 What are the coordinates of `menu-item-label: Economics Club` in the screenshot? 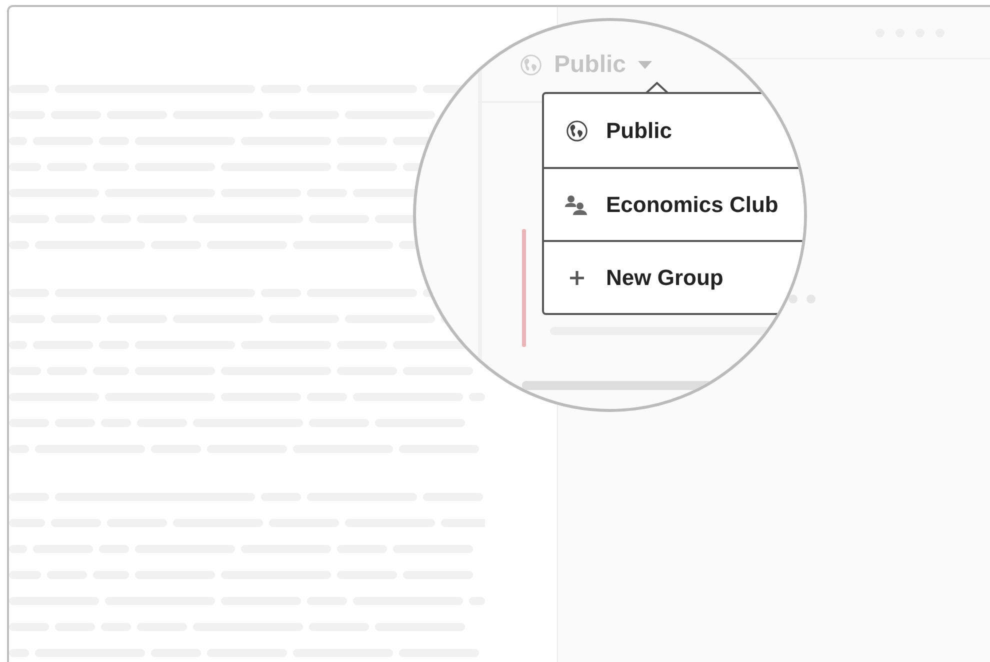 It's located at (692, 205).